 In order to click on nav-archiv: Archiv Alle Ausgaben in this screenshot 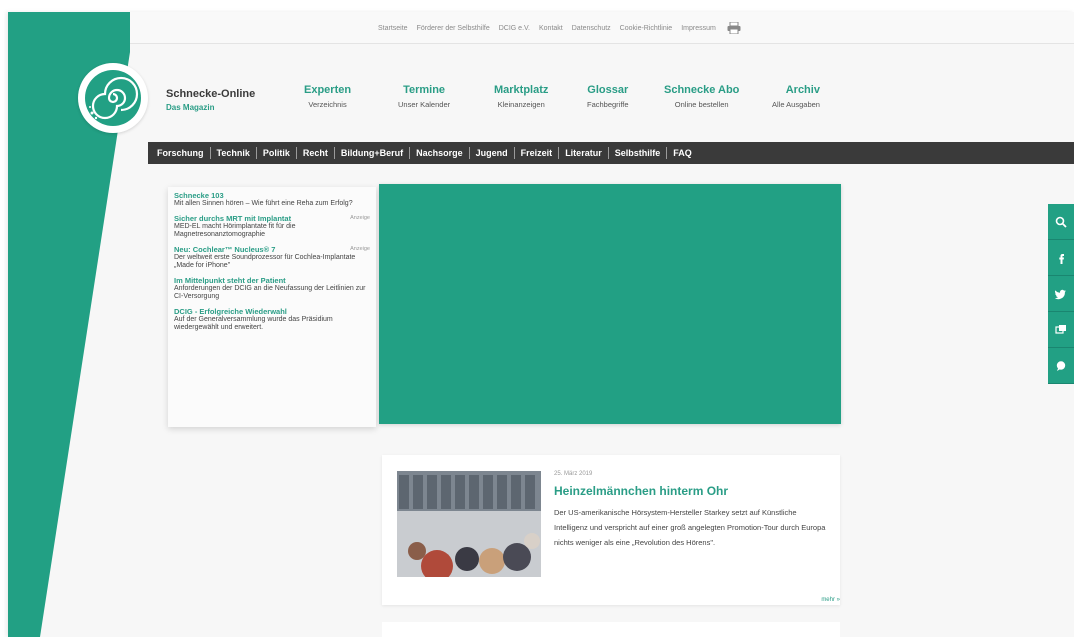, I will do `click(796, 96)`.